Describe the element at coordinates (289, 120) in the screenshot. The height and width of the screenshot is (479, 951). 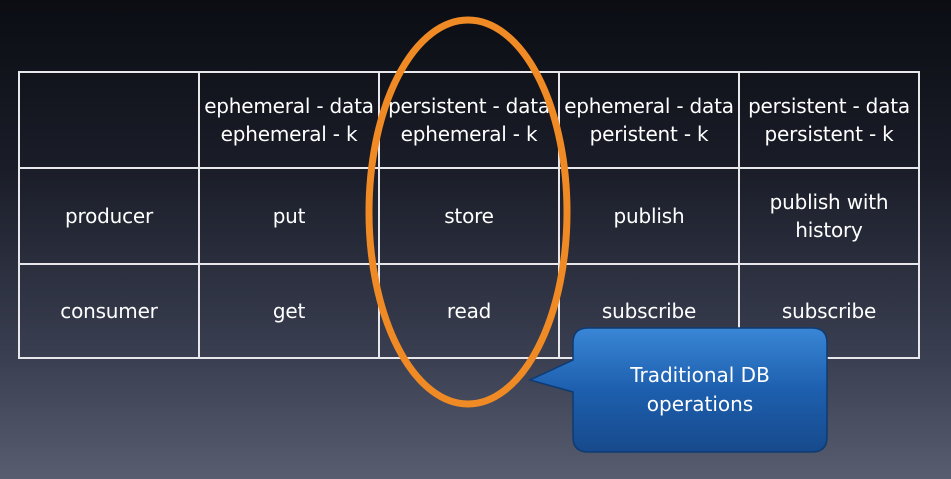
I see `header-cell-ephemeral-data-ephemeral-k: ephemeral - data ephemeral - k` at that location.